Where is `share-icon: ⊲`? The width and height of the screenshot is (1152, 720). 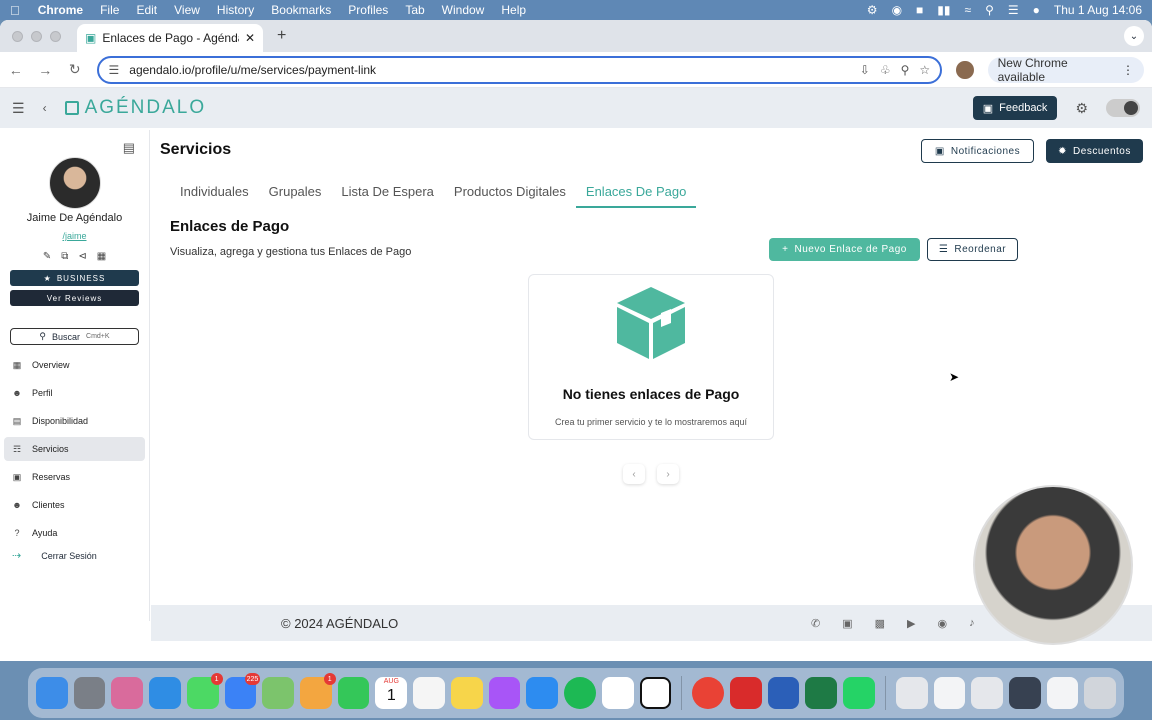
share-icon: ⊲ is located at coordinates (82, 256).